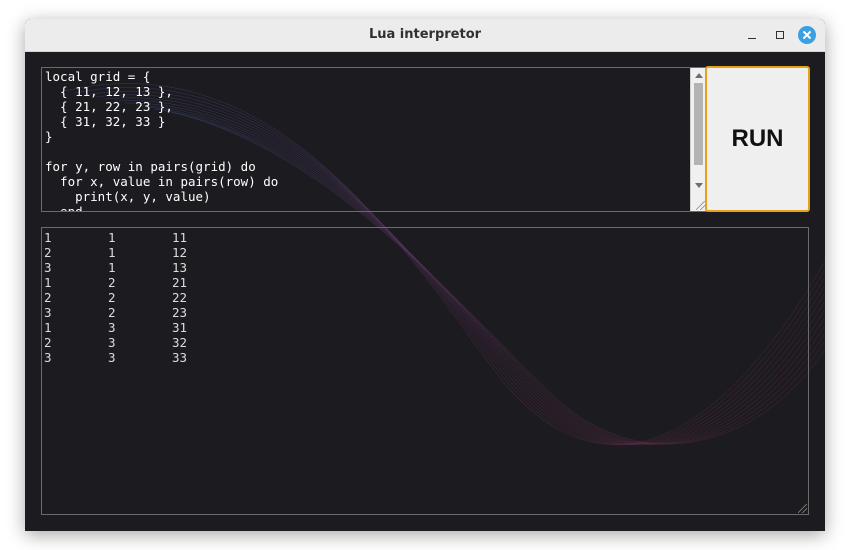  Describe the element at coordinates (180, 297) in the screenshot. I see `output-cell: 22` at that location.